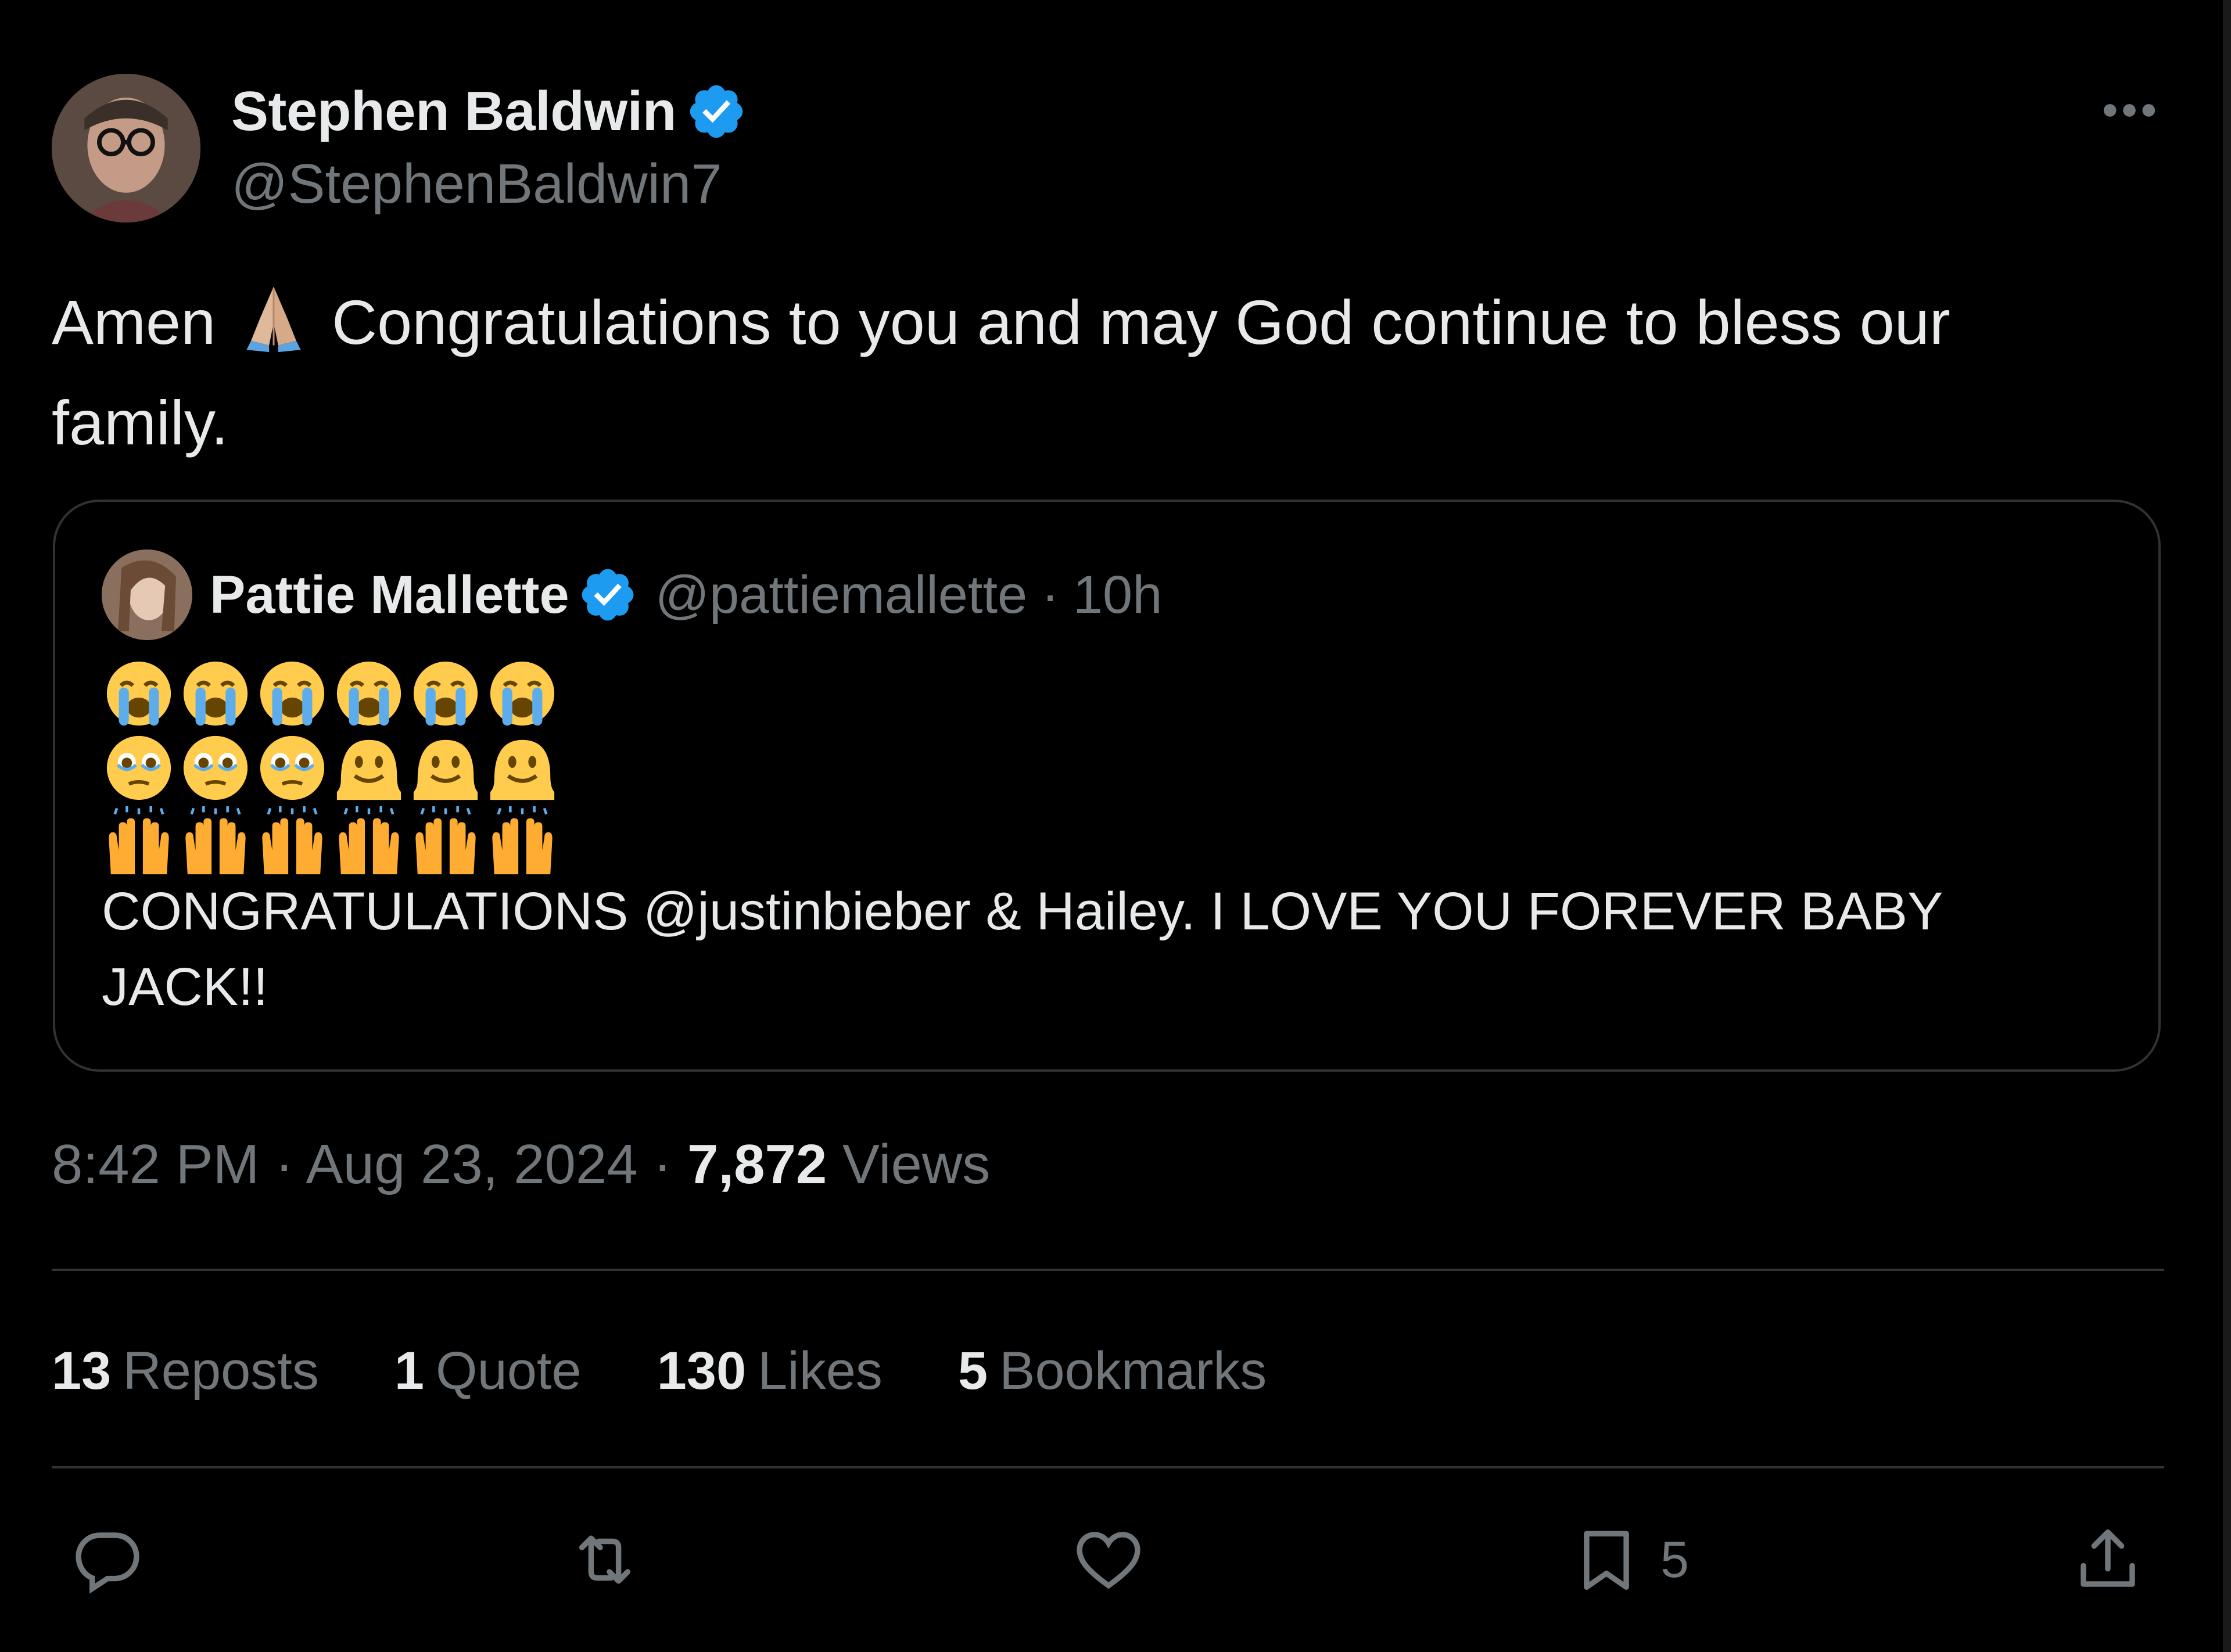 This screenshot has width=2231, height=1652. What do you see at coordinates (509, 1371) in the screenshot?
I see `quotes-label: Quote` at bounding box center [509, 1371].